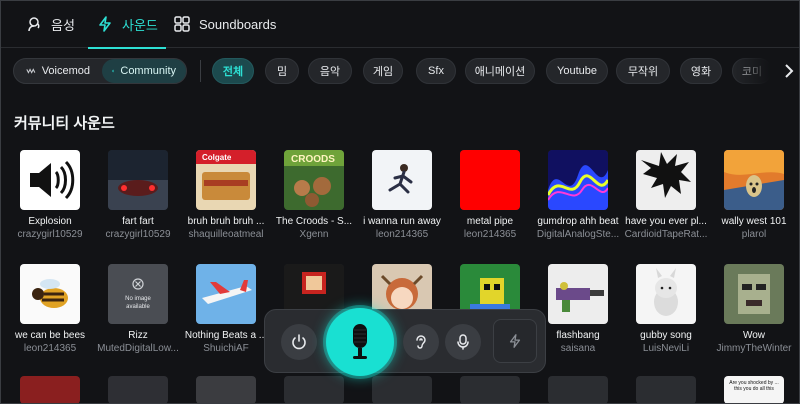  I want to click on sound-name: Explosion, so click(50, 221).